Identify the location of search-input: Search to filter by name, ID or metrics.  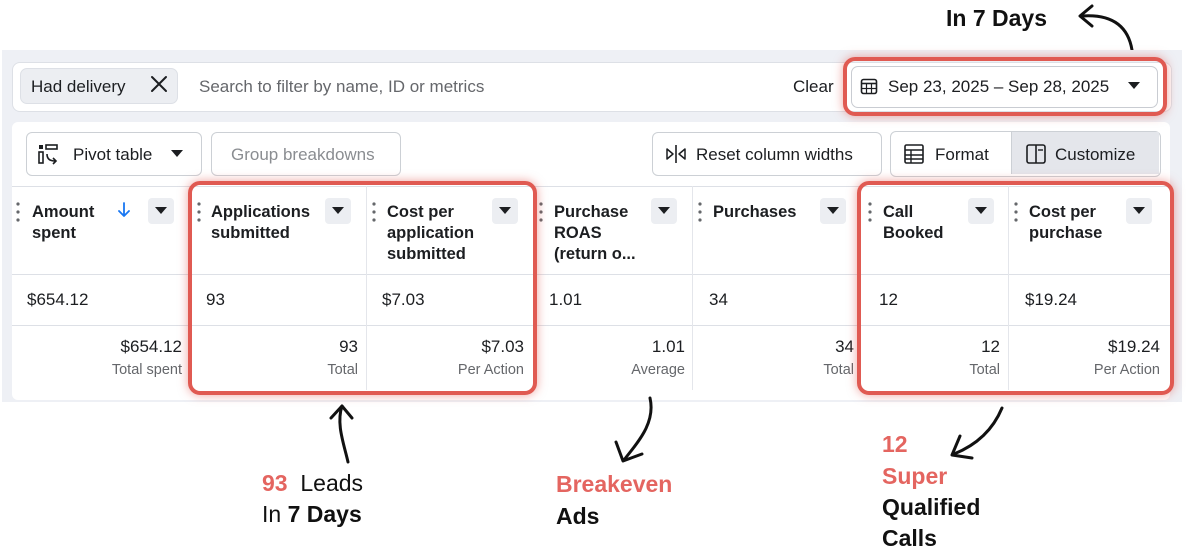
(341, 87).